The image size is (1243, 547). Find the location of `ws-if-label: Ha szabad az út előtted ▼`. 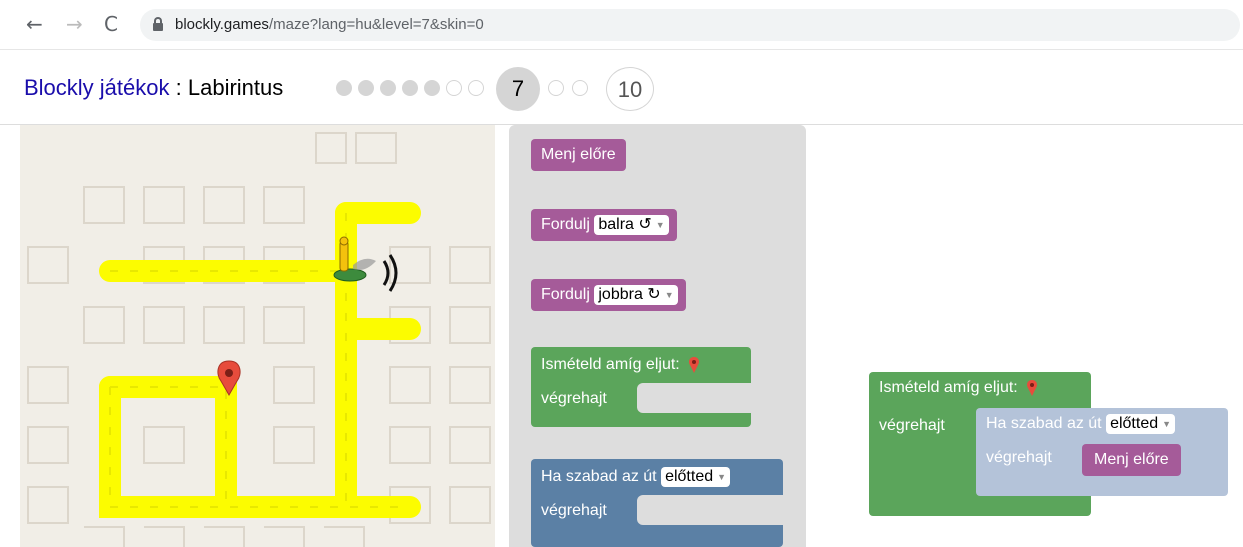

ws-if-label: Ha szabad az út előtted ▼ is located at coordinates (1081, 424).